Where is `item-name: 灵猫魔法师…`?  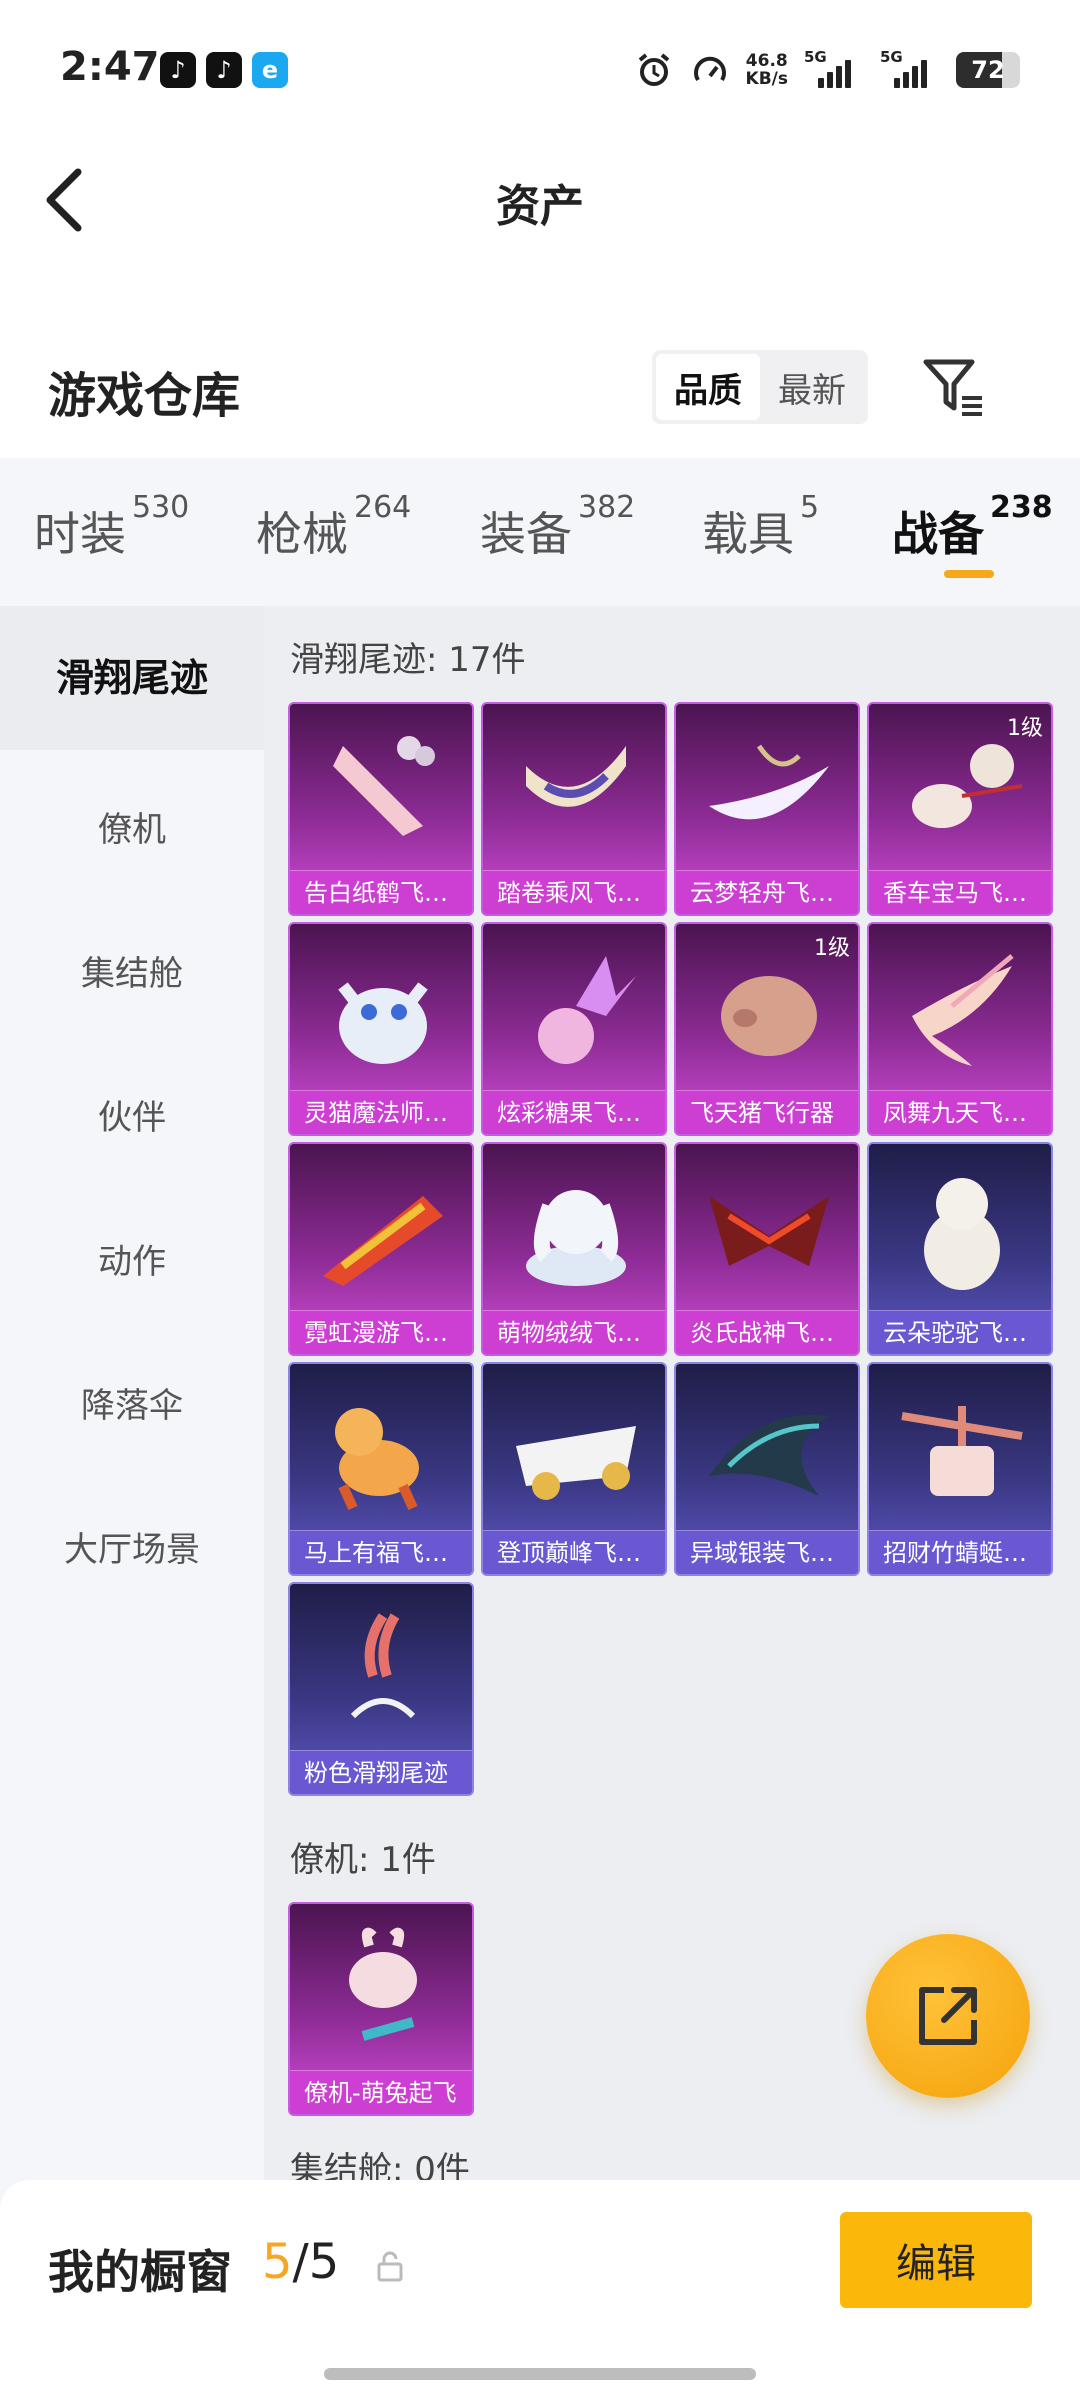
item-name: 灵猫魔法师… is located at coordinates (381, 1112).